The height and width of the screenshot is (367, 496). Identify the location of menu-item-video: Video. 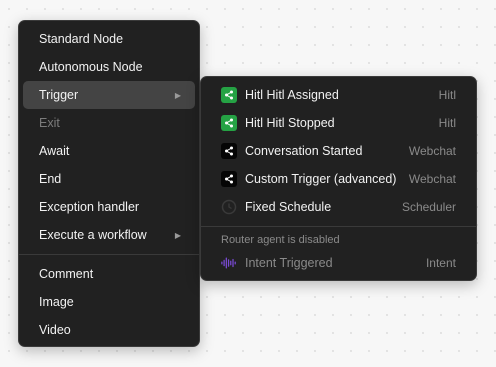
(109, 330).